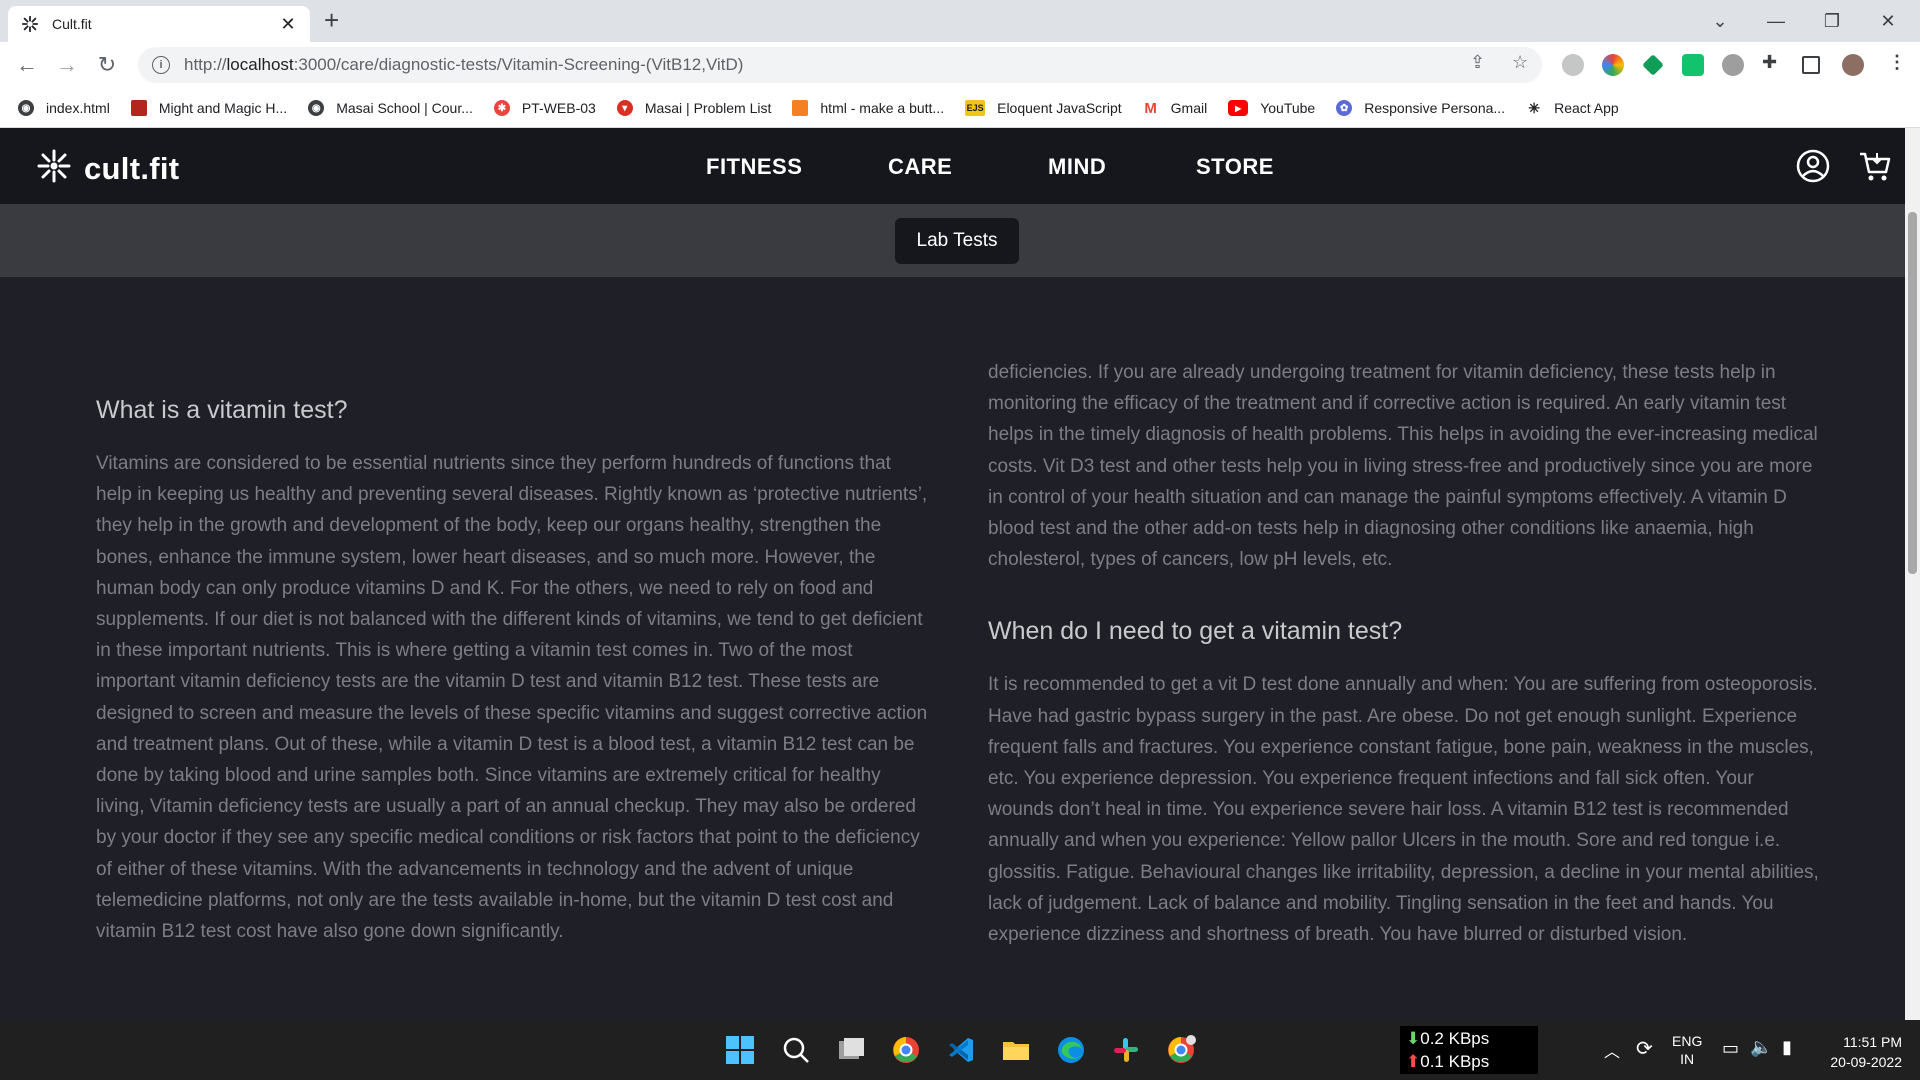 The width and height of the screenshot is (1920, 1080). Describe the element at coordinates (1016, 1050) in the screenshot. I see `file-explorer-icon` at that location.